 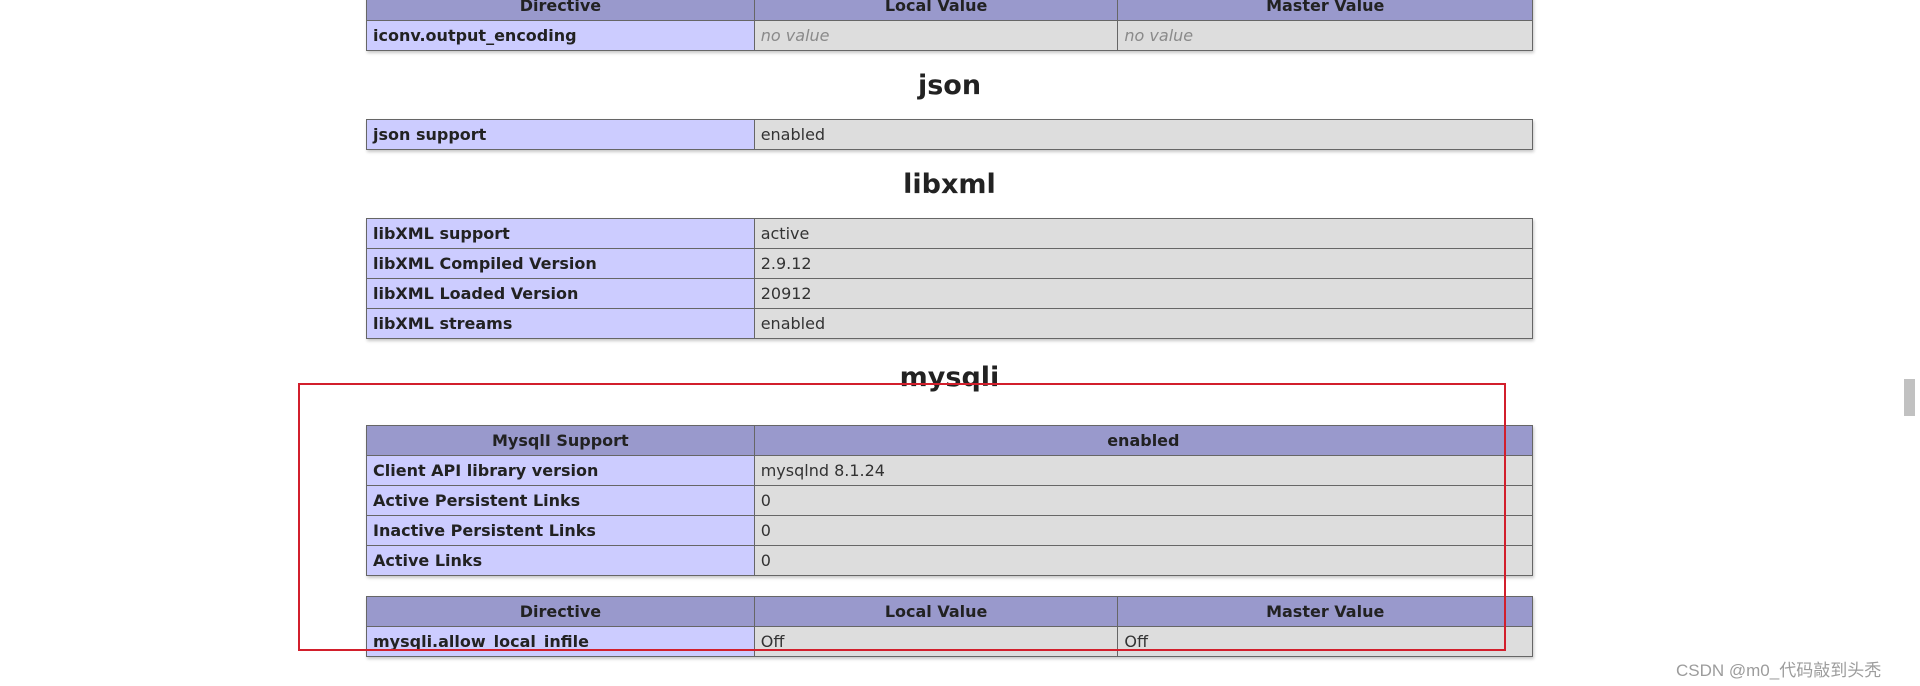 What do you see at coordinates (560, 641) in the screenshot?
I see `directive-name: mysqli.allow_local_infile` at bounding box center [560, 641].